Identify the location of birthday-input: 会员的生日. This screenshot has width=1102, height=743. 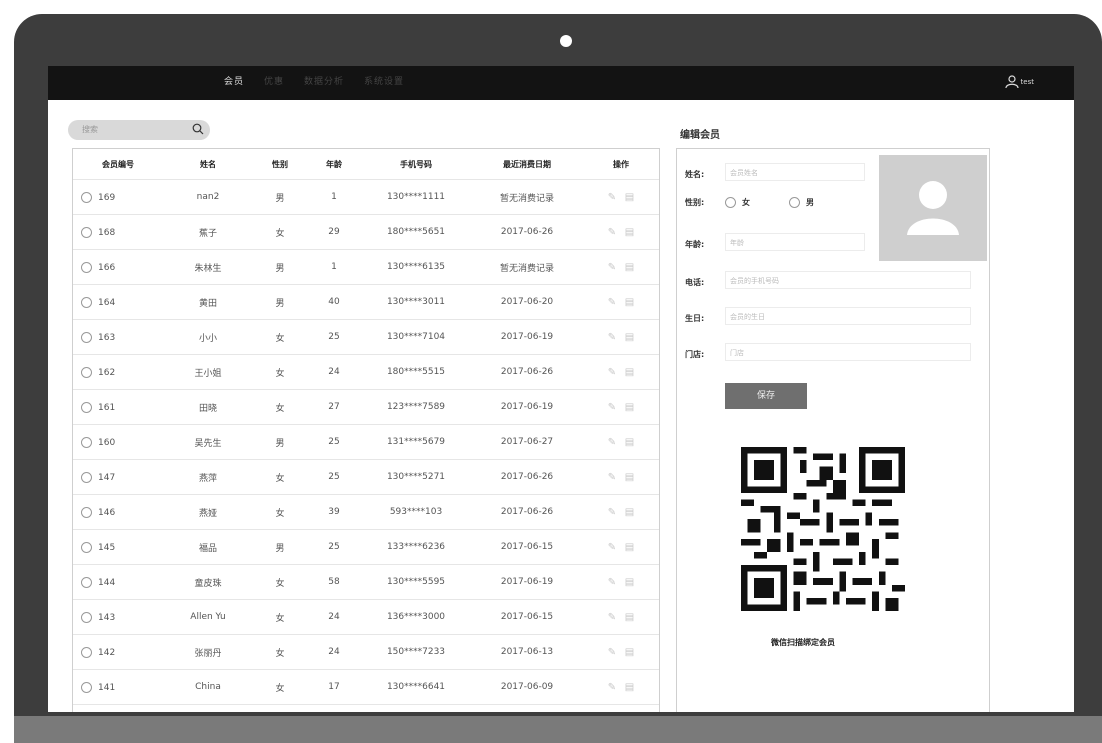
(848, 316).